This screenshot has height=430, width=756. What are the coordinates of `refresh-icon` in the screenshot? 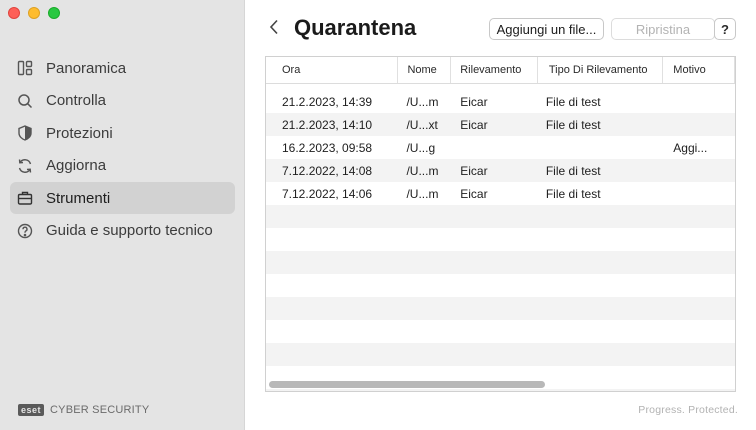 It's located at (25, 166).